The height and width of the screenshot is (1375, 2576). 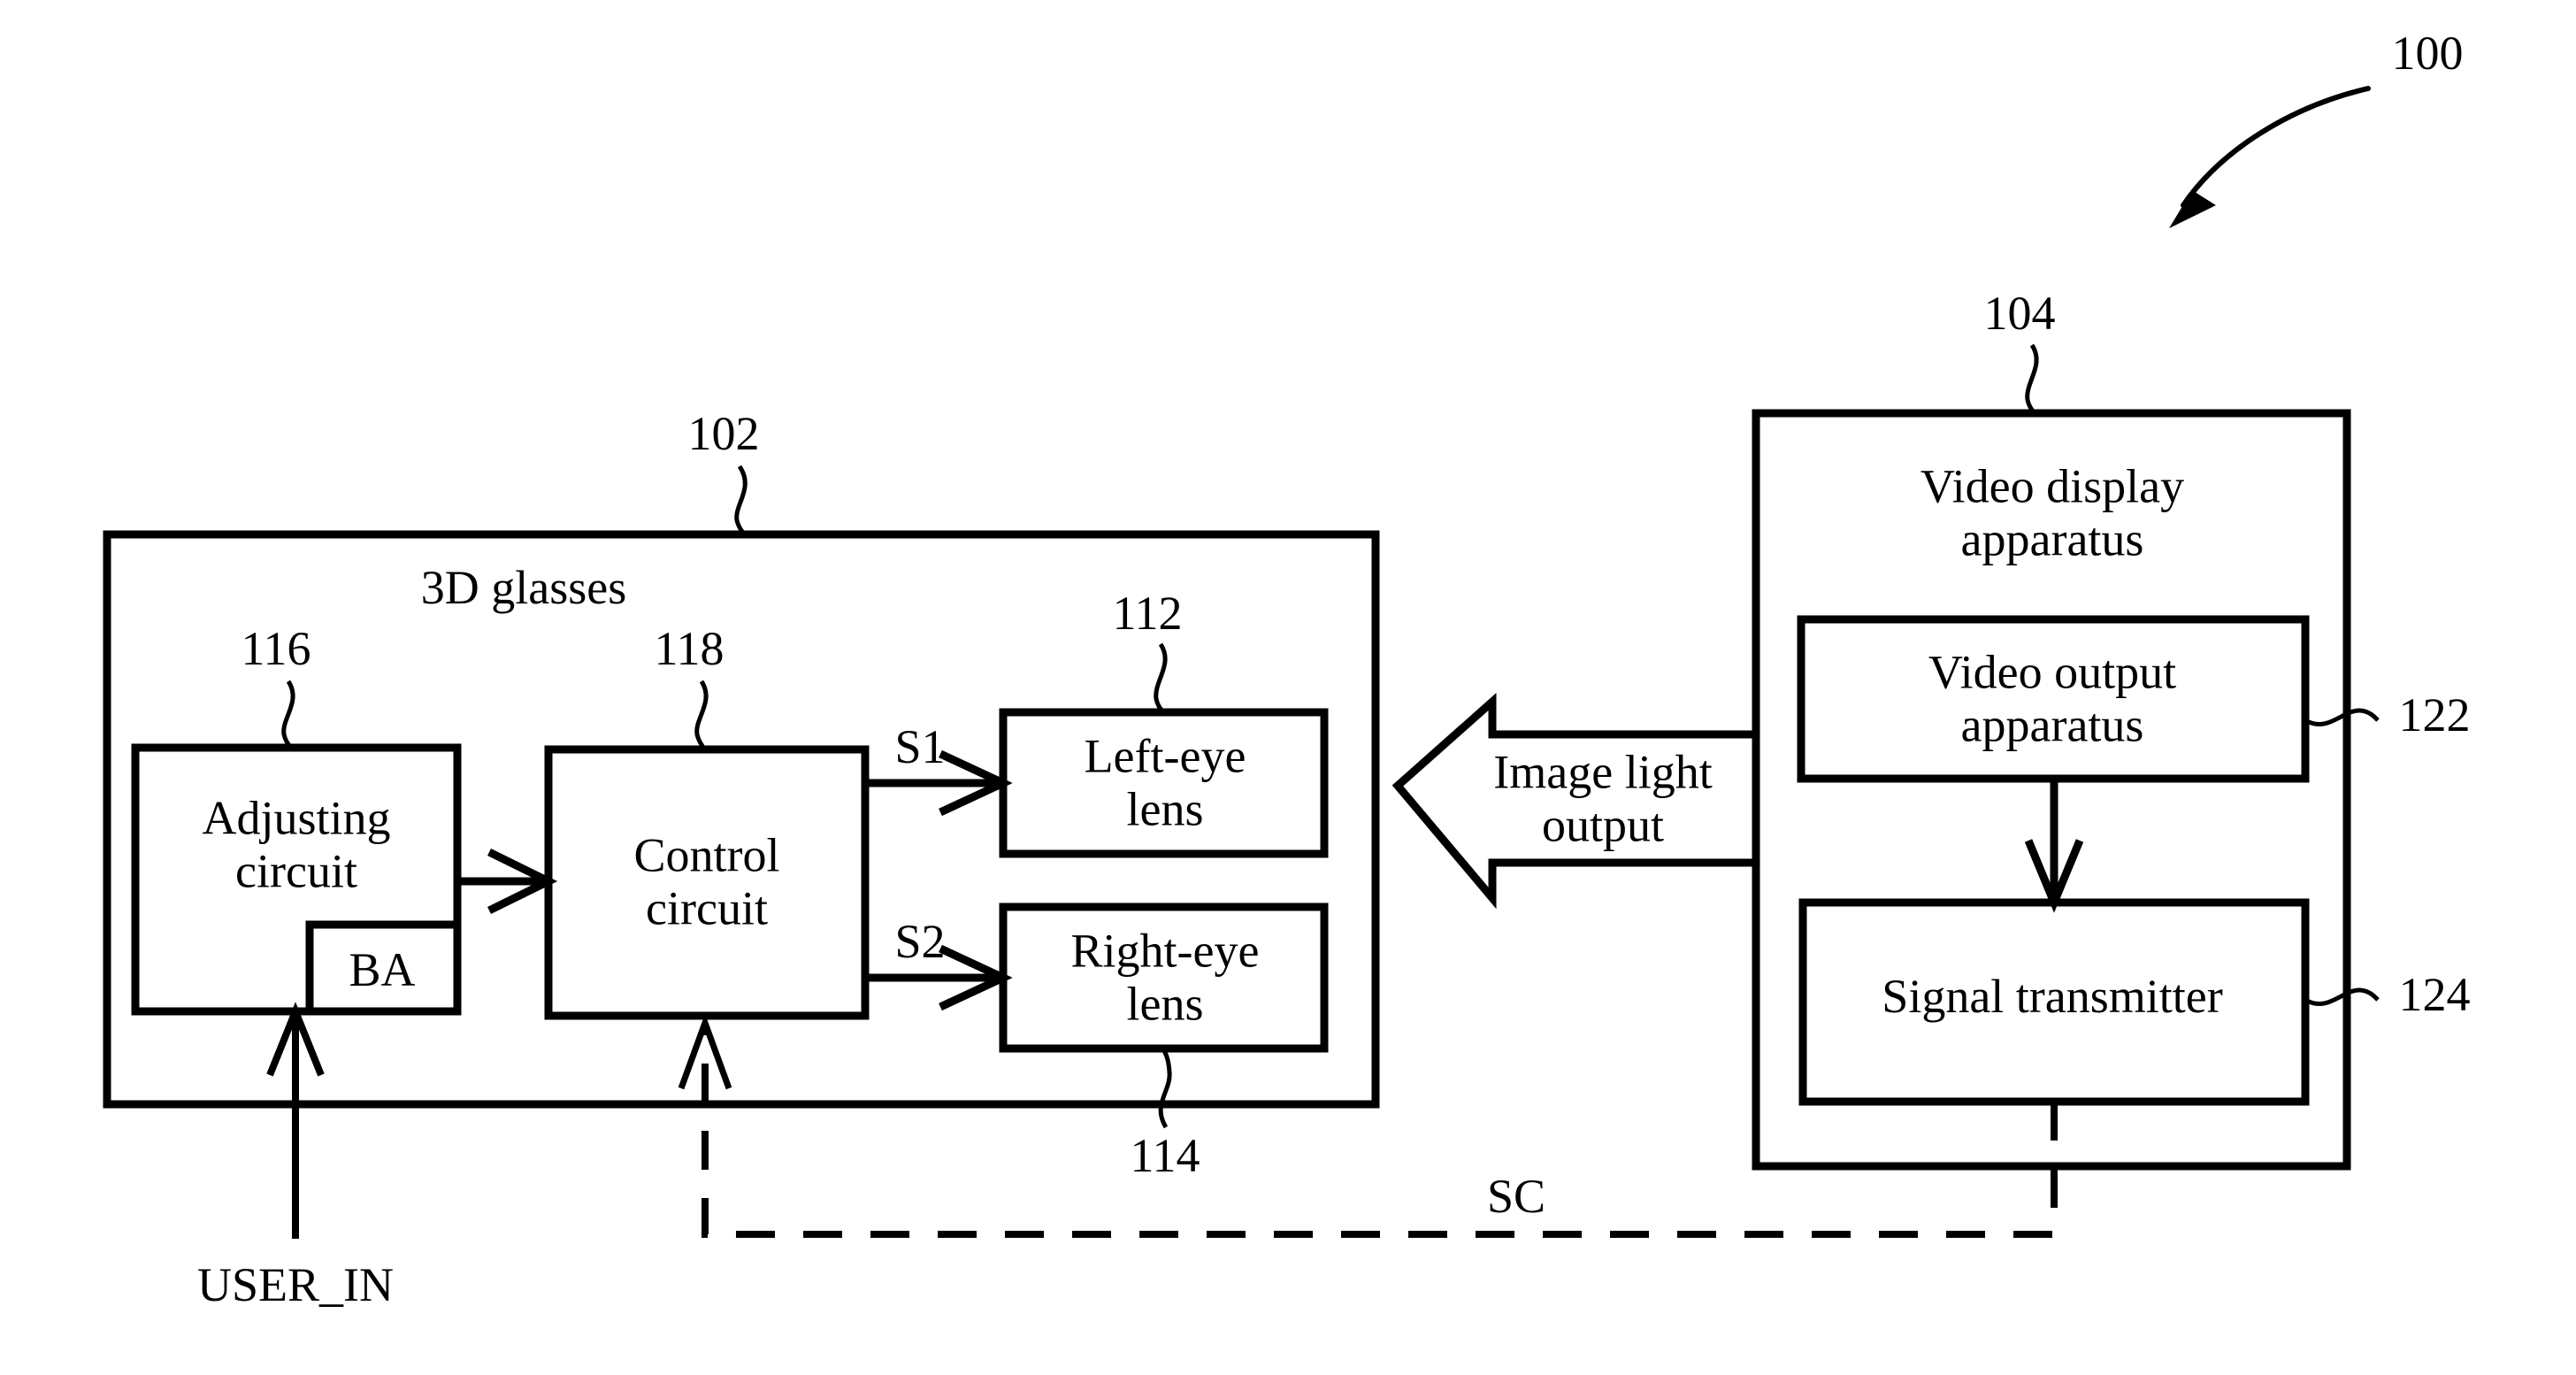 What do you see at coordinates (2054, 846) in the screenshot?
I see `arrow-video-output-to-transmitter` at bounding box center [2054, 846].